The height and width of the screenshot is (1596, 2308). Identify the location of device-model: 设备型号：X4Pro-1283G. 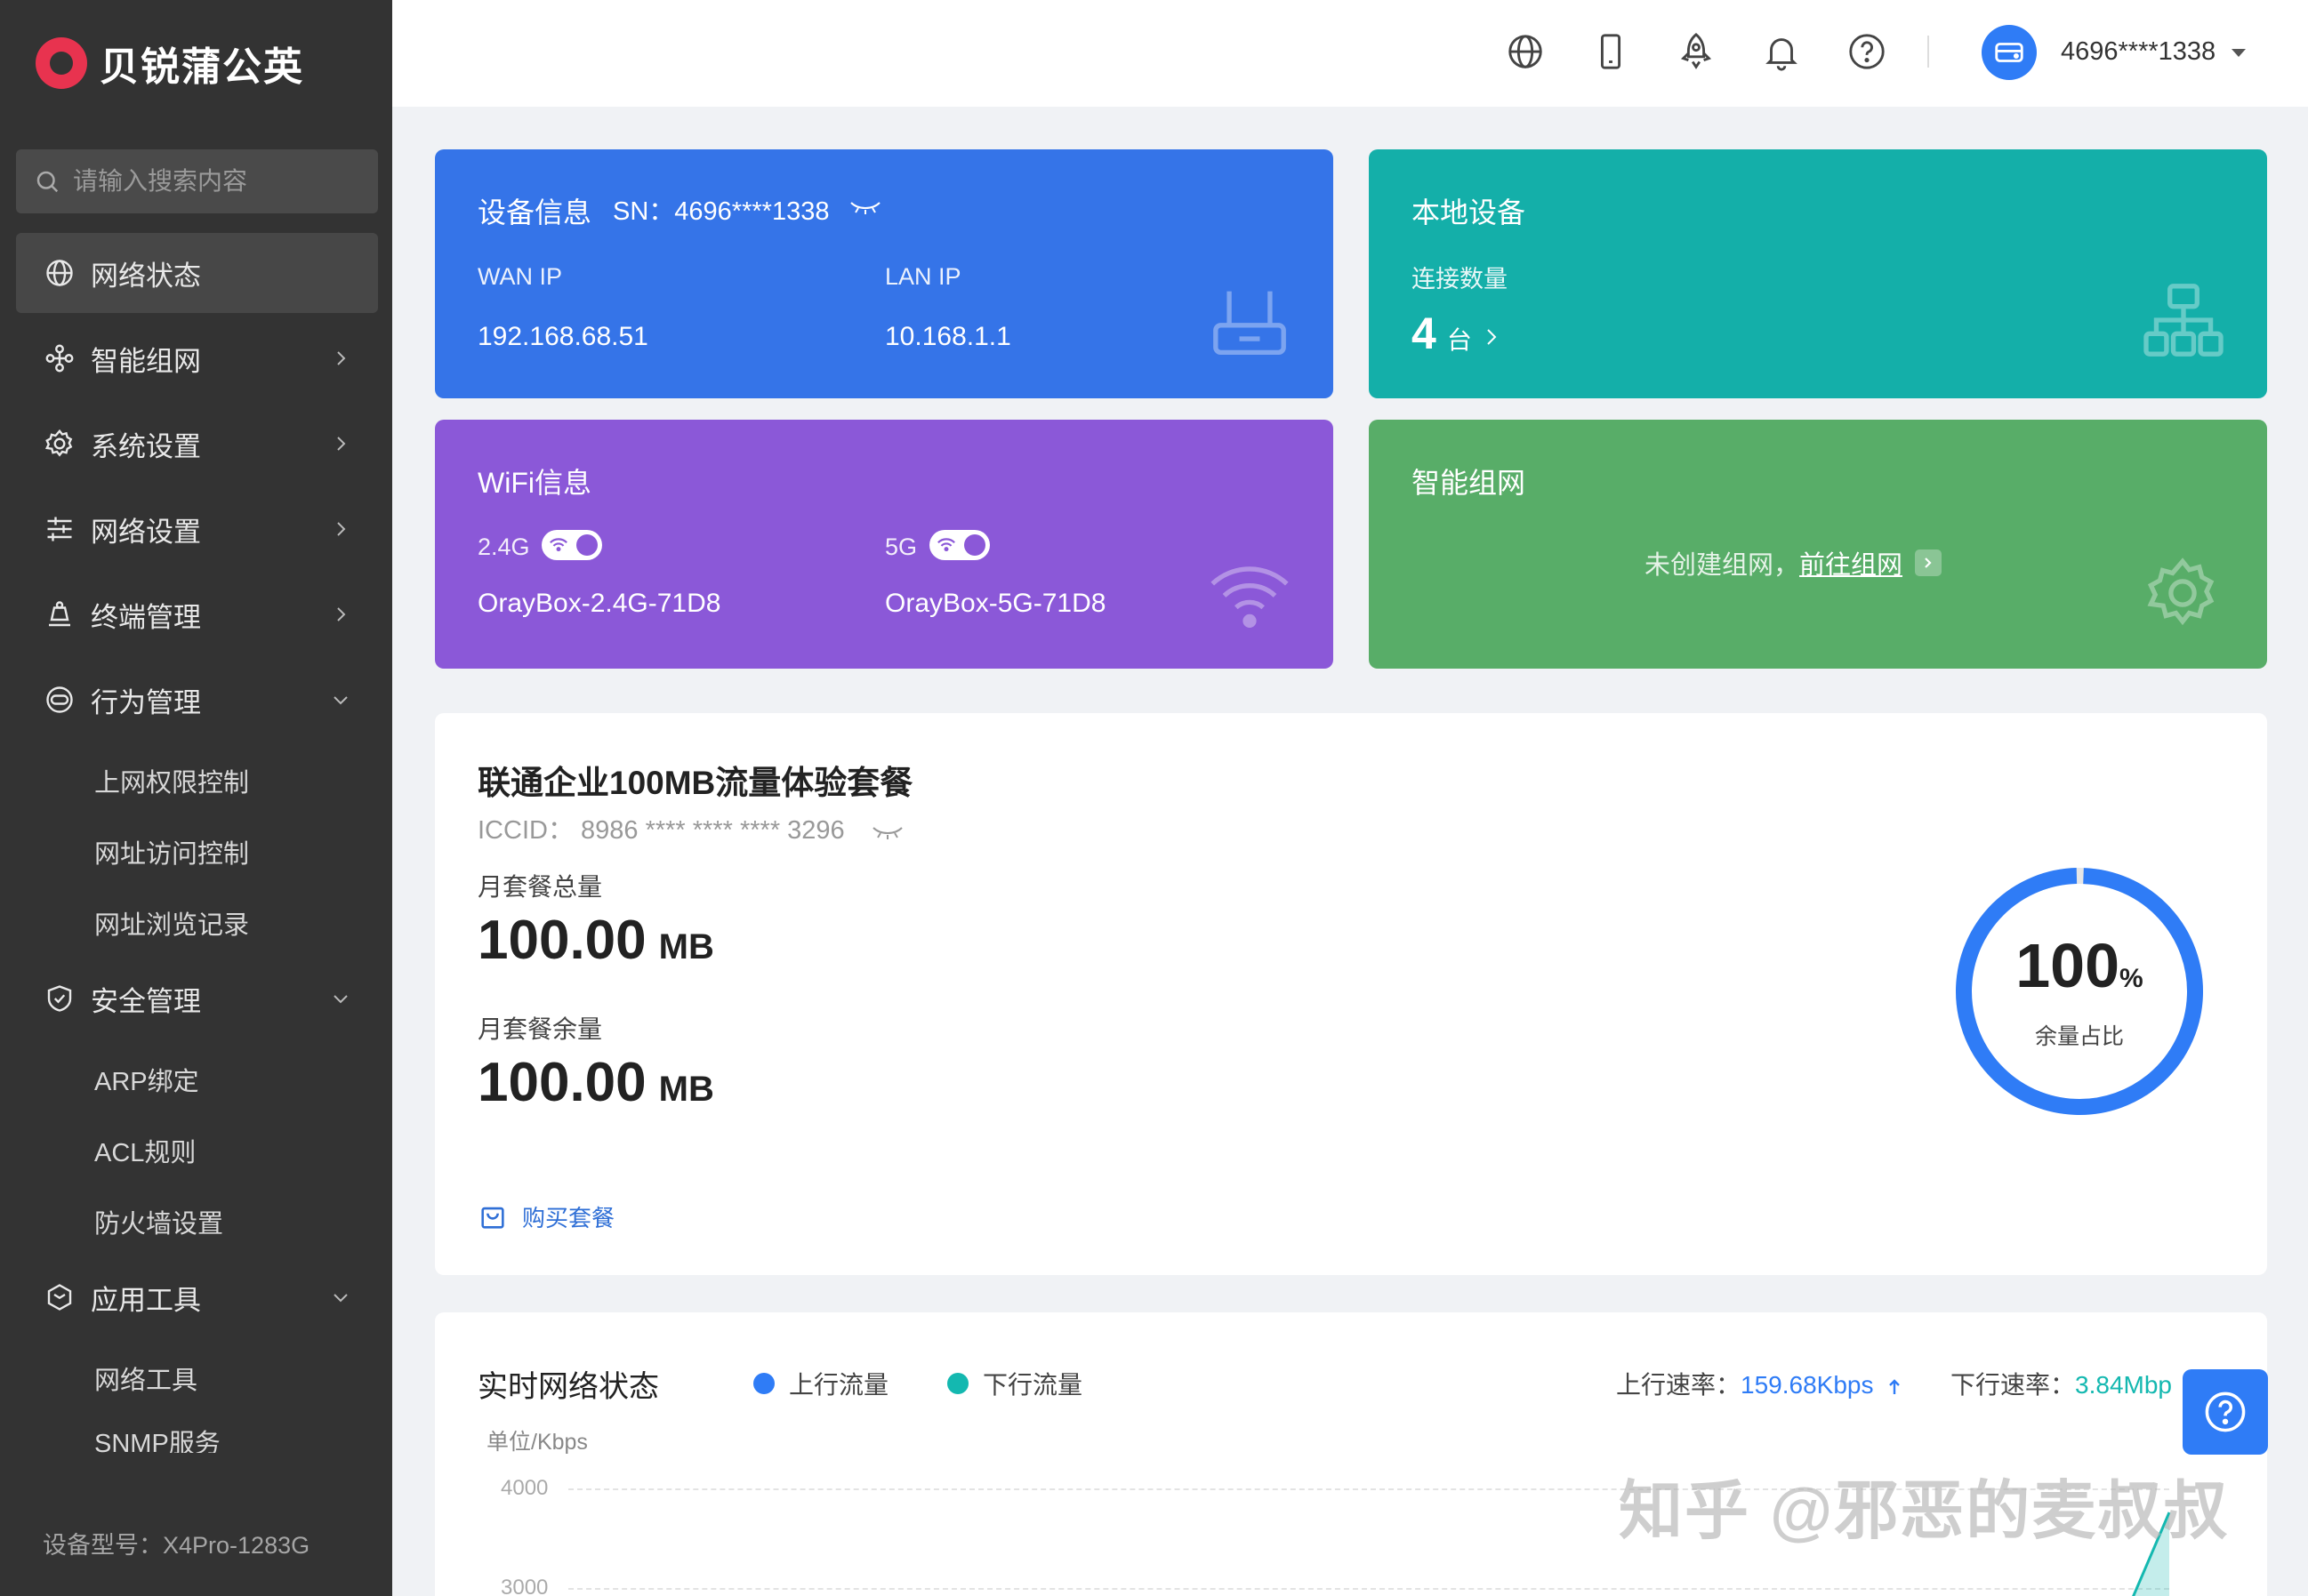
(176, 1545).